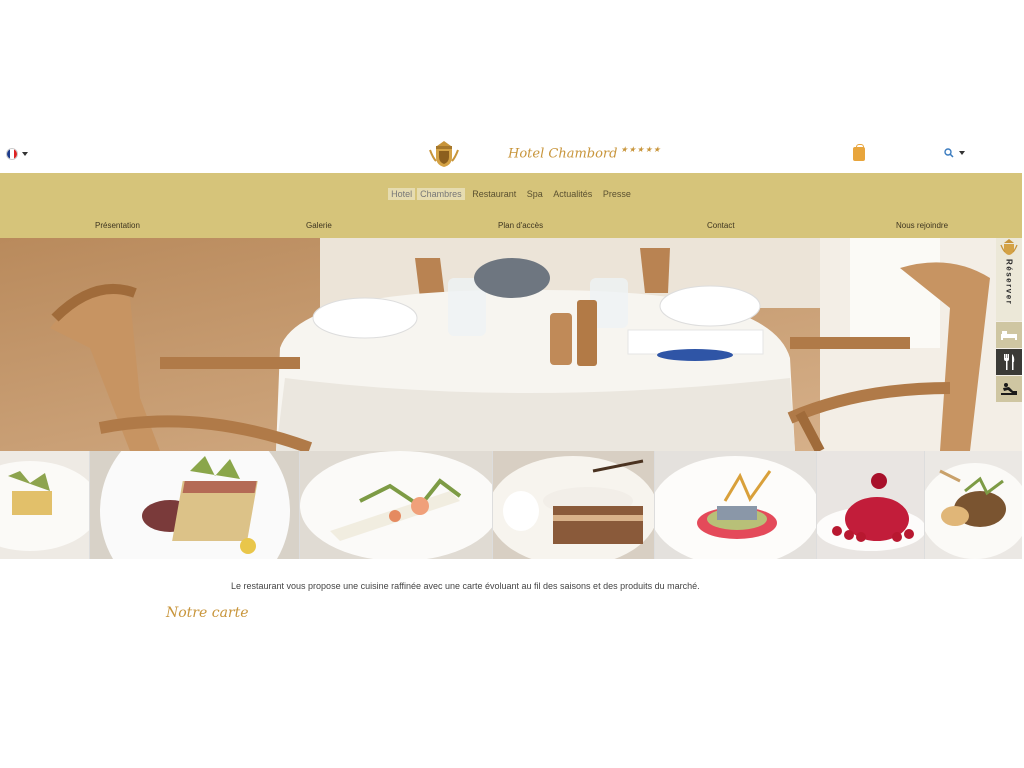 This screenshot has width=1024, height=768. I want to click on brand-text: Hotel Chambord, so click(563, 154).